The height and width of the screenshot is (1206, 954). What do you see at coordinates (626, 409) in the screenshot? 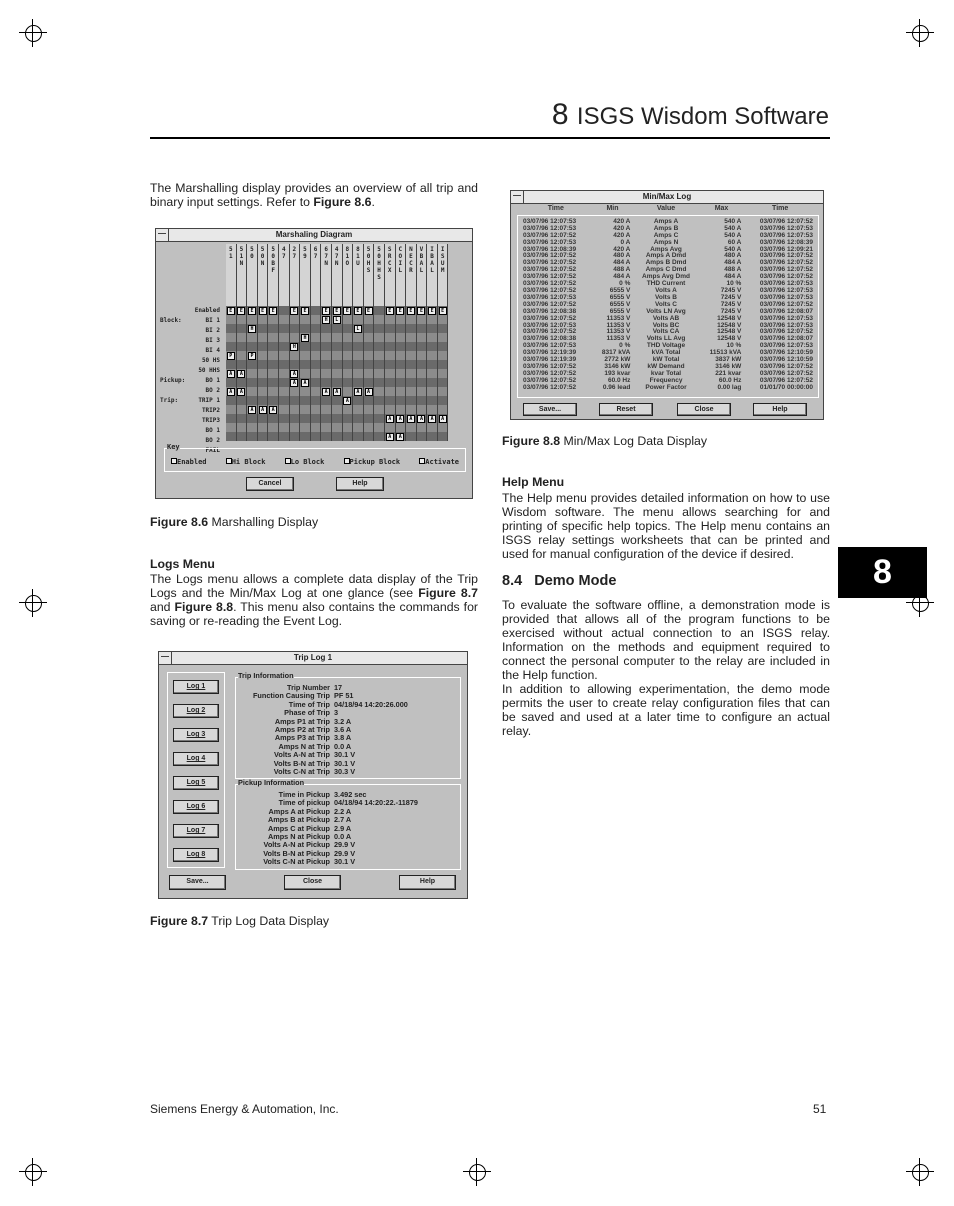
I see `reset-button: Reset` at bounding box center [626, 409].